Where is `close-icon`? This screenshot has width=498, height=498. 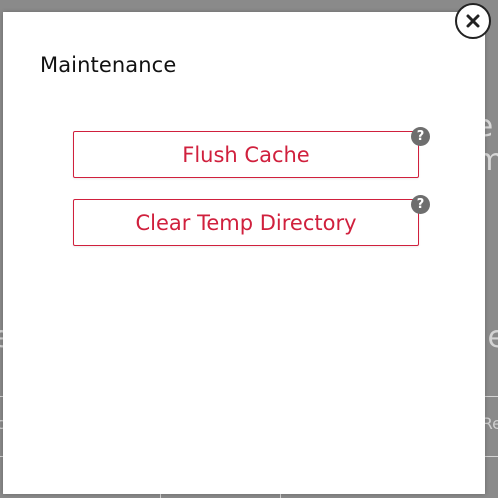
close-icon is located at coordinates (473, 21).